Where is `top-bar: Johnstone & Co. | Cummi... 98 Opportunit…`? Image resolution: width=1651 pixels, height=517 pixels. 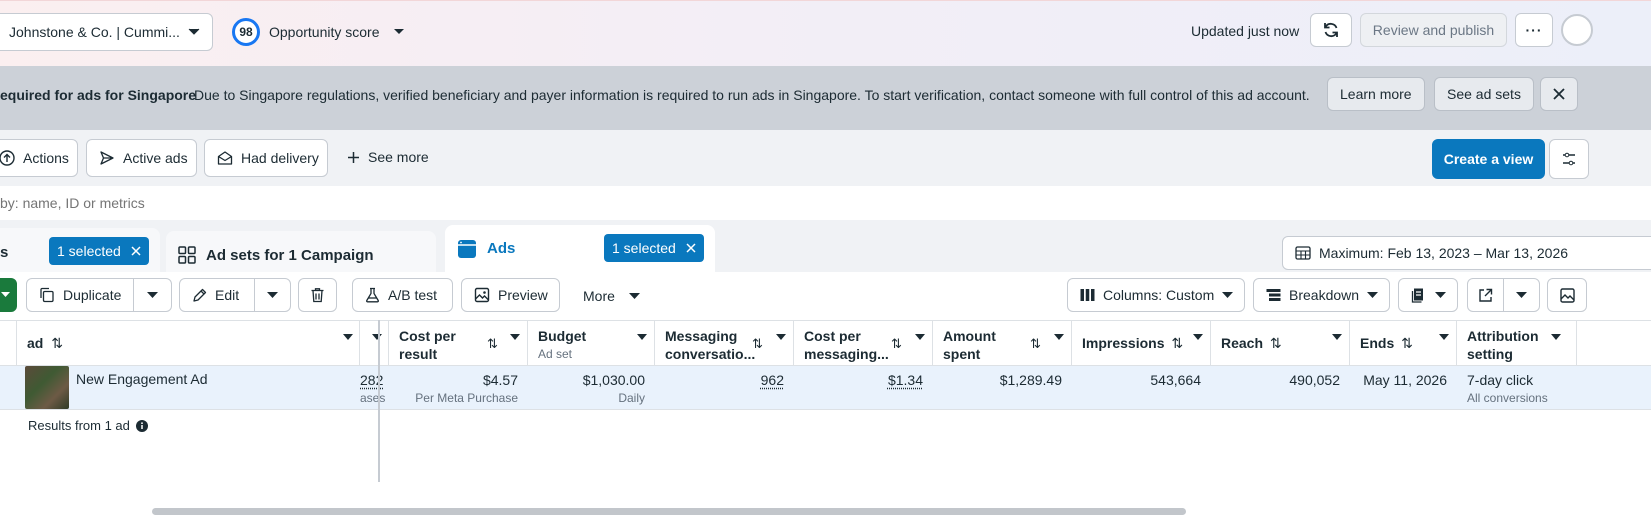
top-bar: Johnstone & Co. | Cummi... 98 Opportunit… is located at coordinates (825, 33).